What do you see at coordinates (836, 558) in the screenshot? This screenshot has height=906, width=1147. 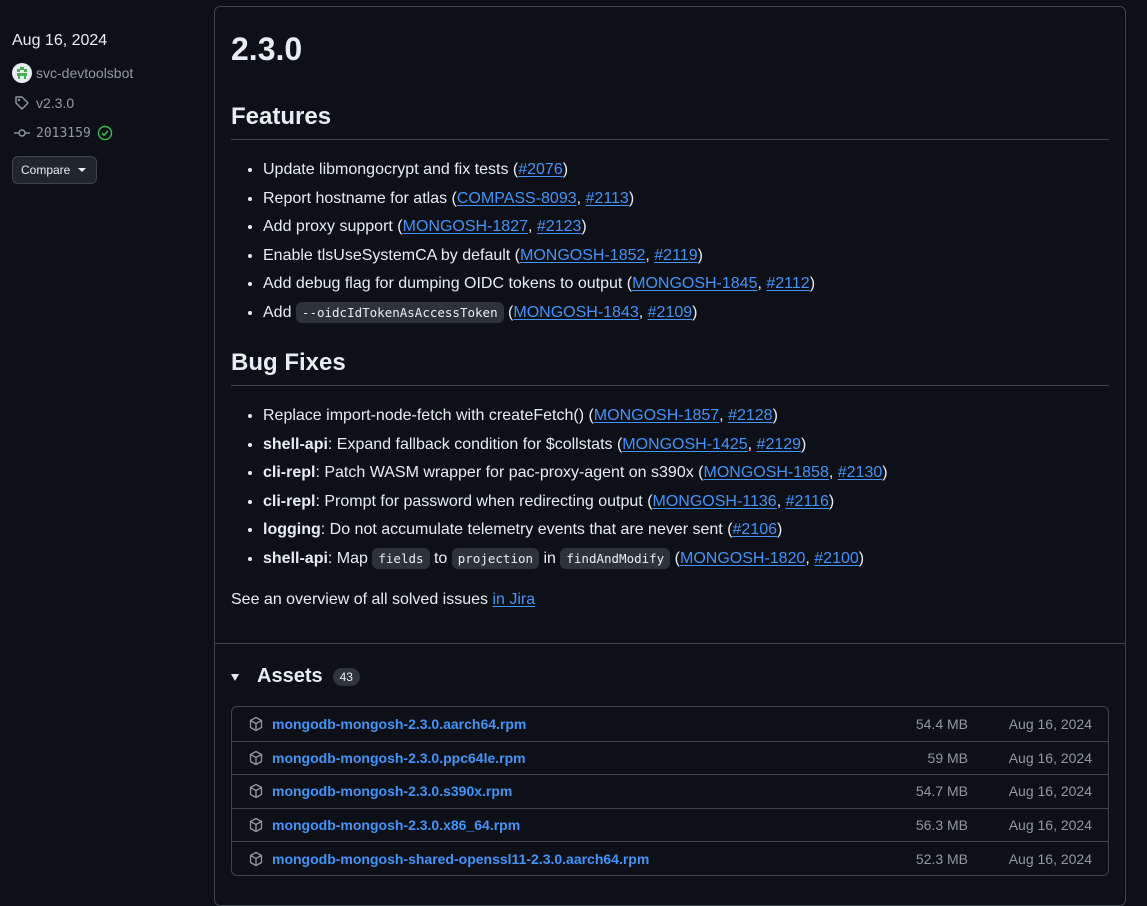 I see `issue-link: #2100` at bounding box center [836, 558].